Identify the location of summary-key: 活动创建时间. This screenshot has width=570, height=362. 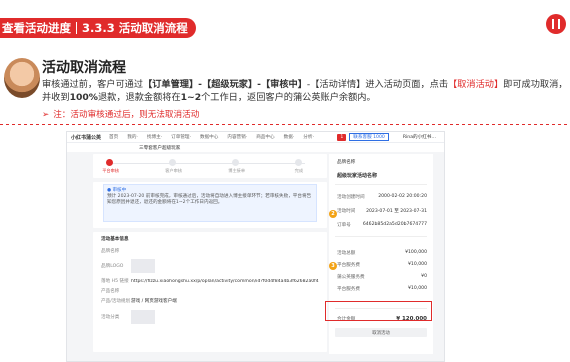
(351, 197).